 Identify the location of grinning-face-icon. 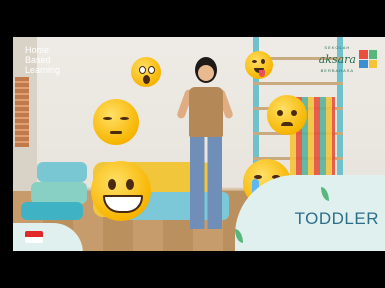
(121, 191).